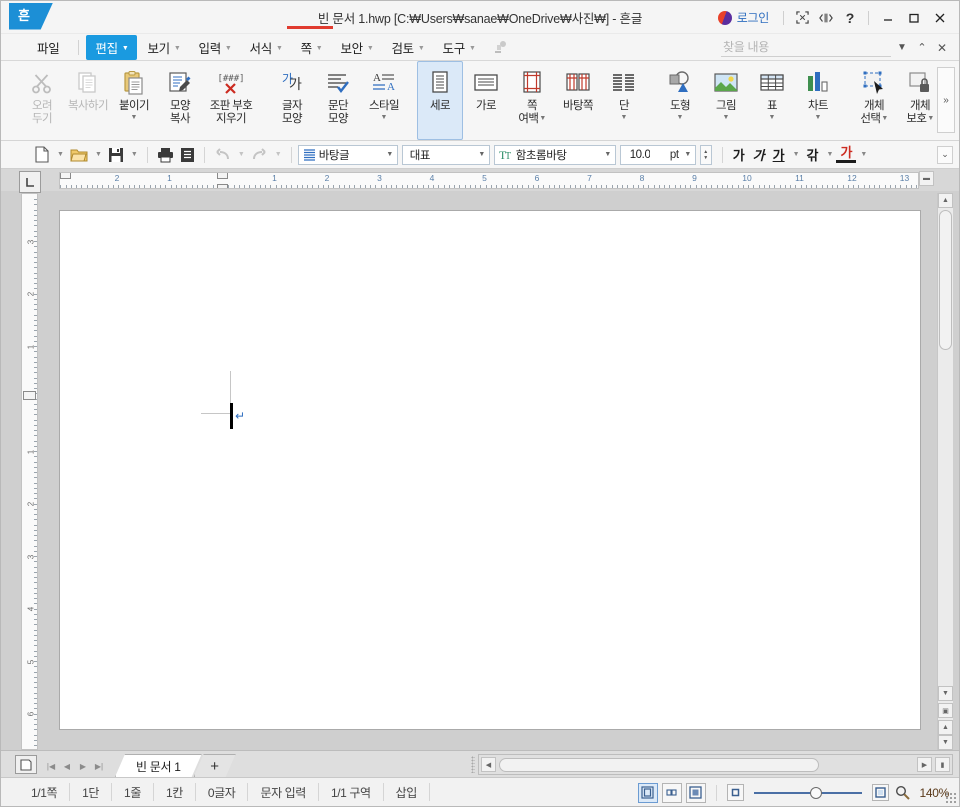  I want to click on close-icon: ✕, so click(942, 48).